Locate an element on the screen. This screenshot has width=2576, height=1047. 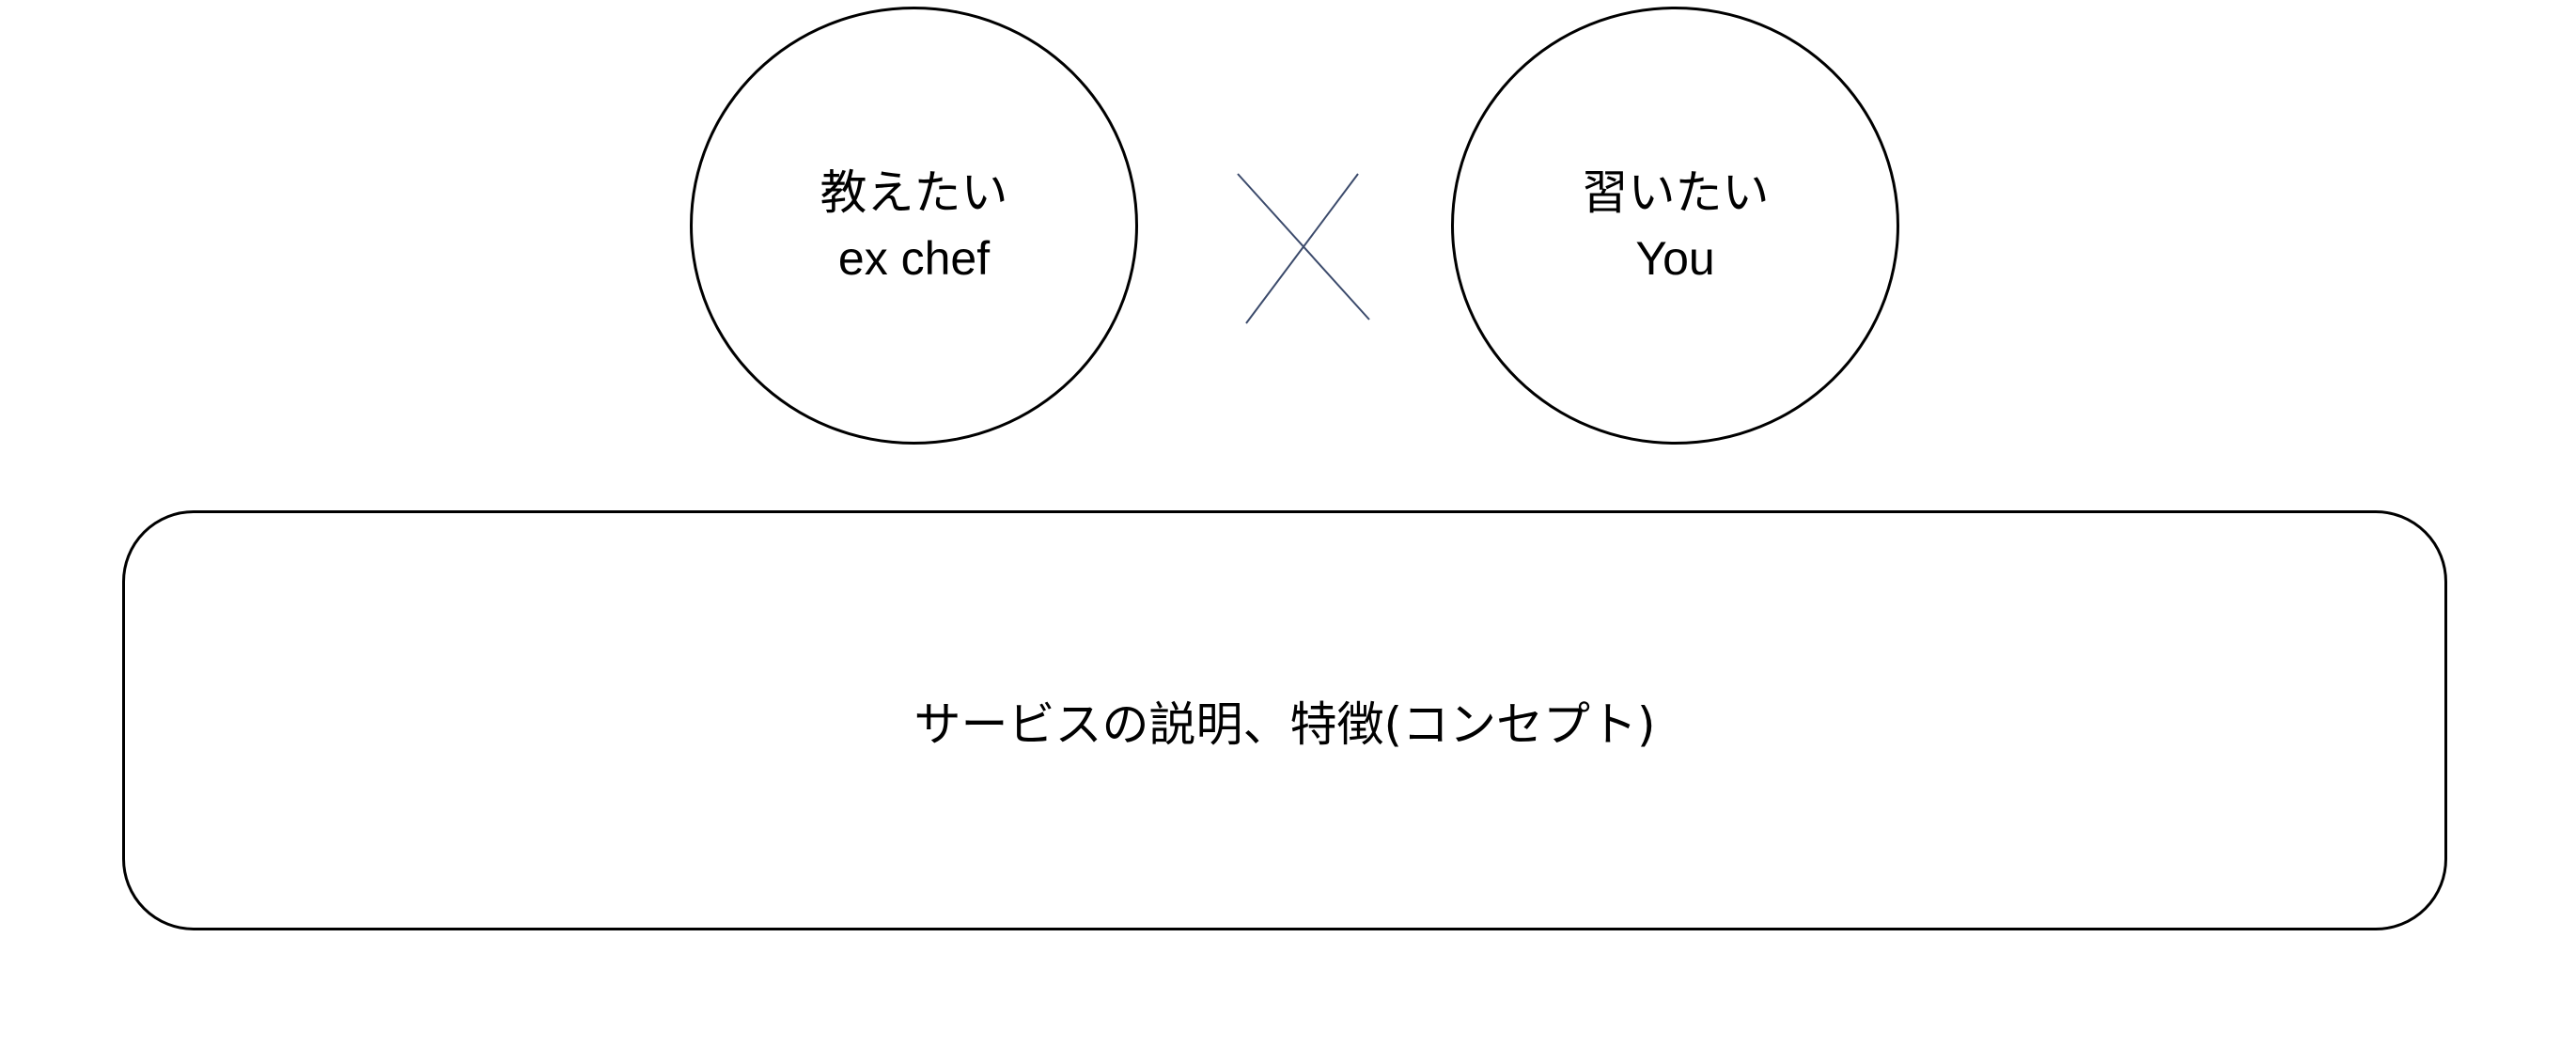
learner-circle-subtitle: You is located at coordinates (1675, 258).